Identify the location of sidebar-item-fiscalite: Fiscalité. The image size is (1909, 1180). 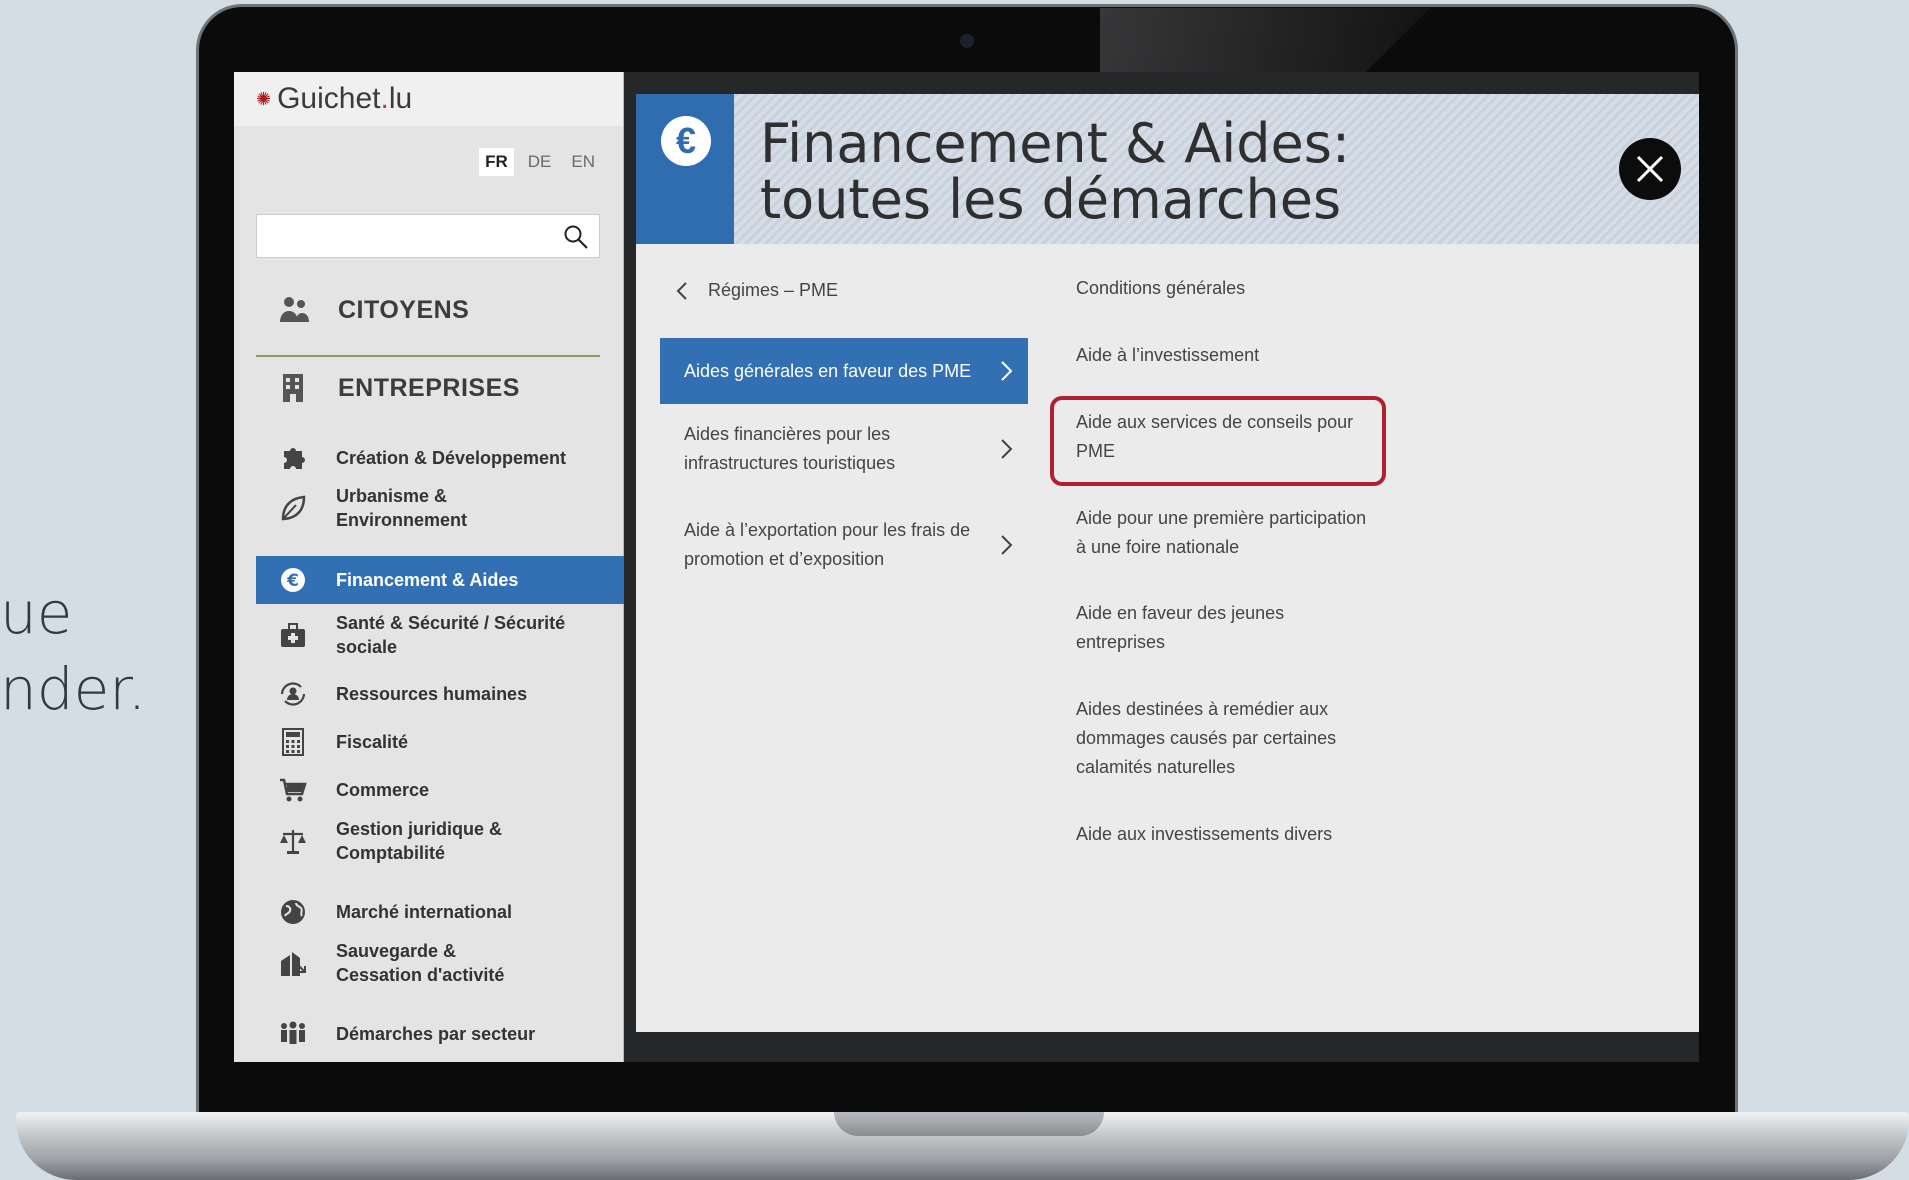
(440, 742).